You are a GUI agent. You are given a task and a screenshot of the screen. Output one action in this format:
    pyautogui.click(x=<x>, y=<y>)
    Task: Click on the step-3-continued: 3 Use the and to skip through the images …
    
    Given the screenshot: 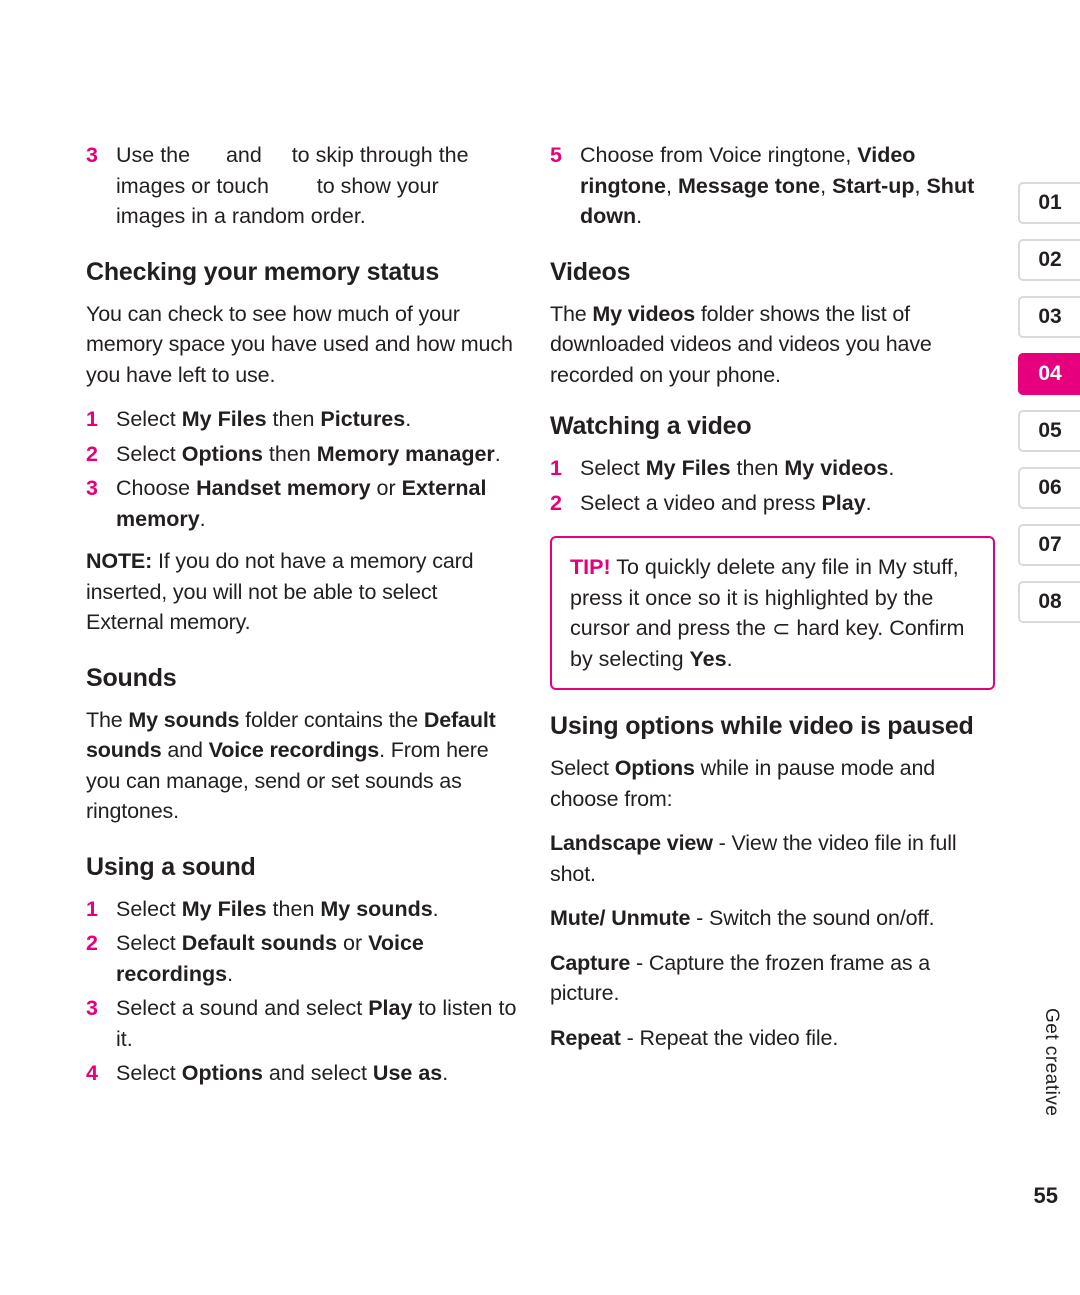 What is the action you would take?
    pyautogui.click(x=302, y=186)
    